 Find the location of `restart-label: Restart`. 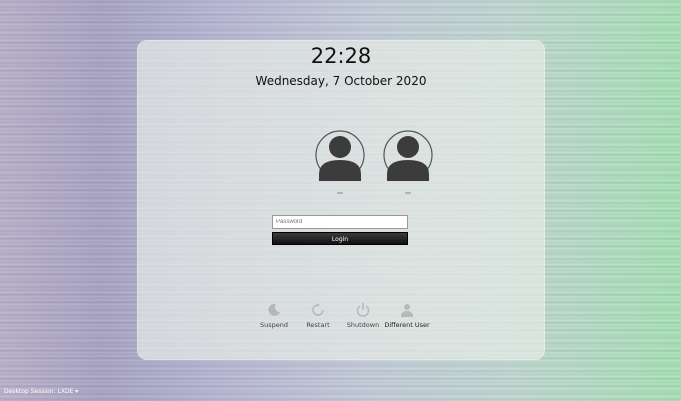

restart-label: Restart is located at coordinates (318, 325).